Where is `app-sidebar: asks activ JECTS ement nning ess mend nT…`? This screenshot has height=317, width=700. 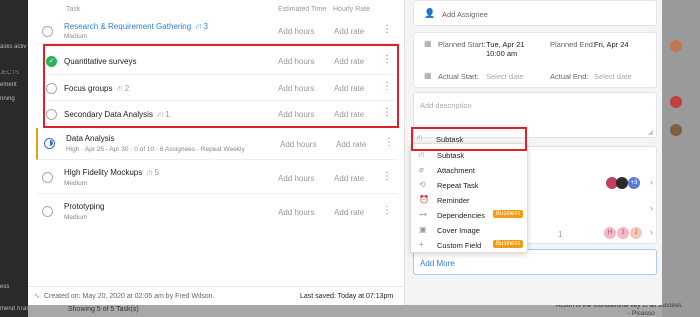
app-sidebar: asks activ JECTS ement nning ess mend nT… is located at coordinates (14, 158).